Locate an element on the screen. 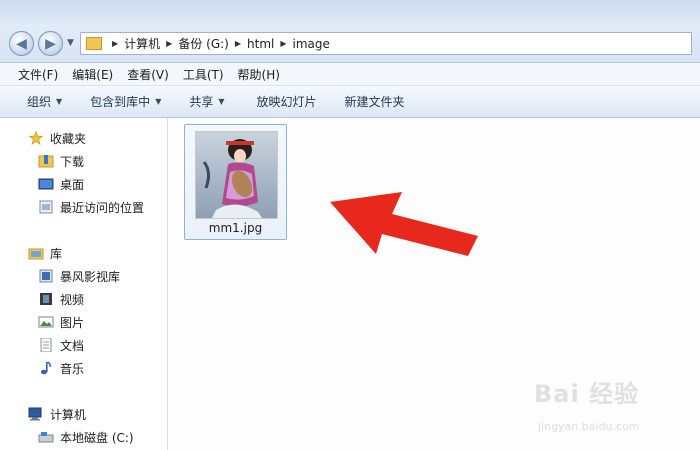 This screenshot has width=700, height=450. red-arrow-annotation is located at coordinates (404, 224).